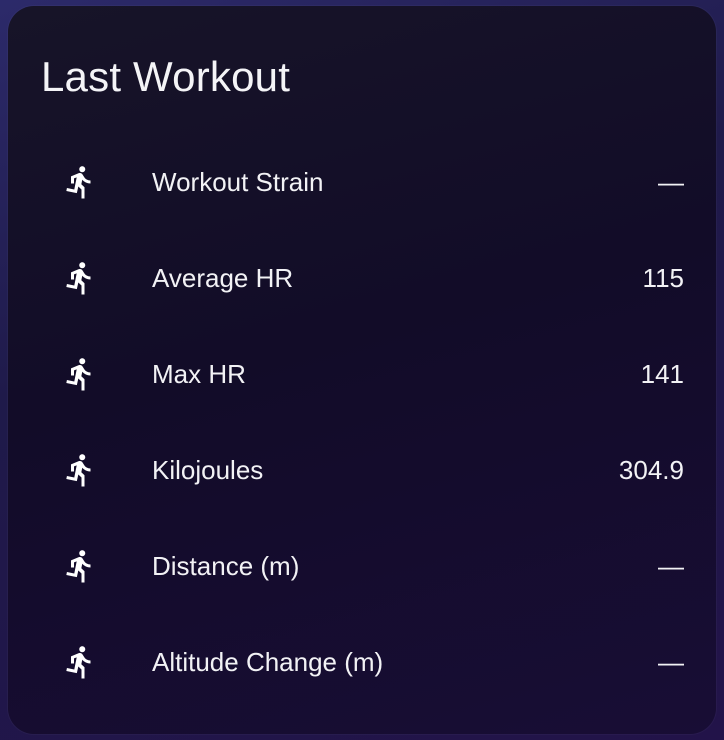 This screenshot has width=724, height=740. What do you see at coordinates (362, 182) in the screenshot?
I see `entity-row-workout-strain: Workout Strain —` at bounding box center [362, 182].